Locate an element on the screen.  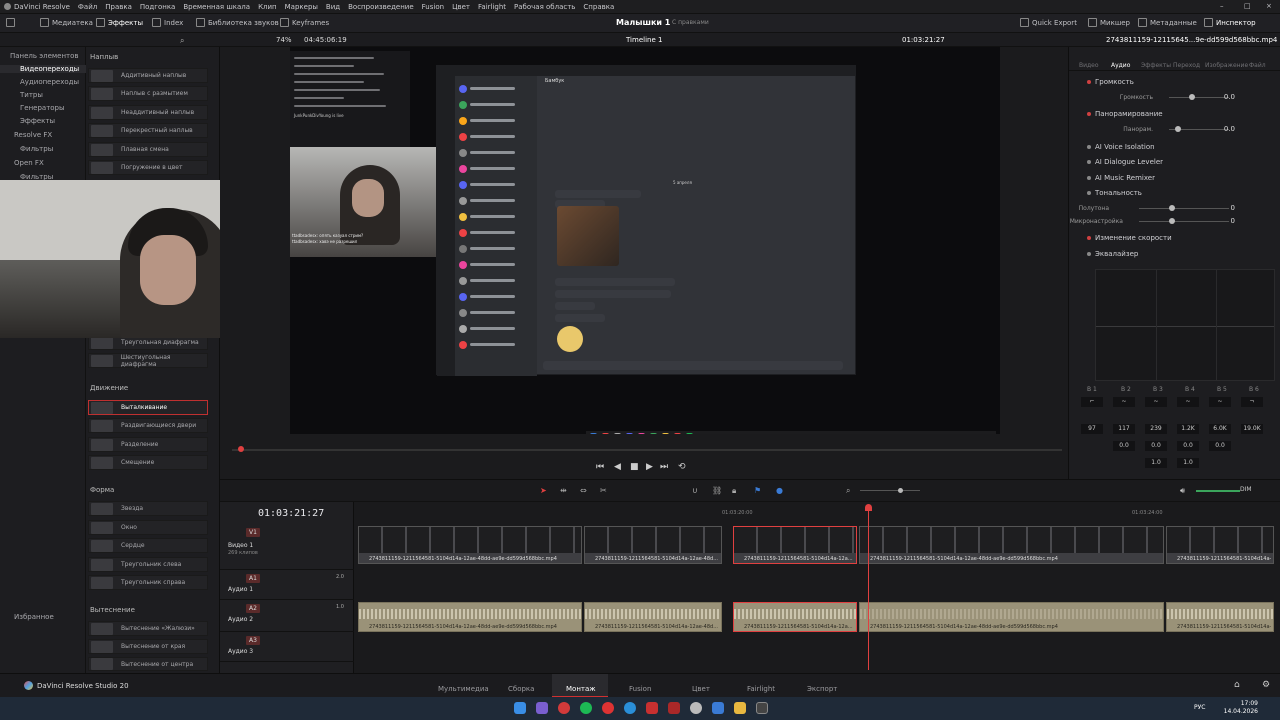
eq-freq: 239 is located at coordinates (1156, 429).